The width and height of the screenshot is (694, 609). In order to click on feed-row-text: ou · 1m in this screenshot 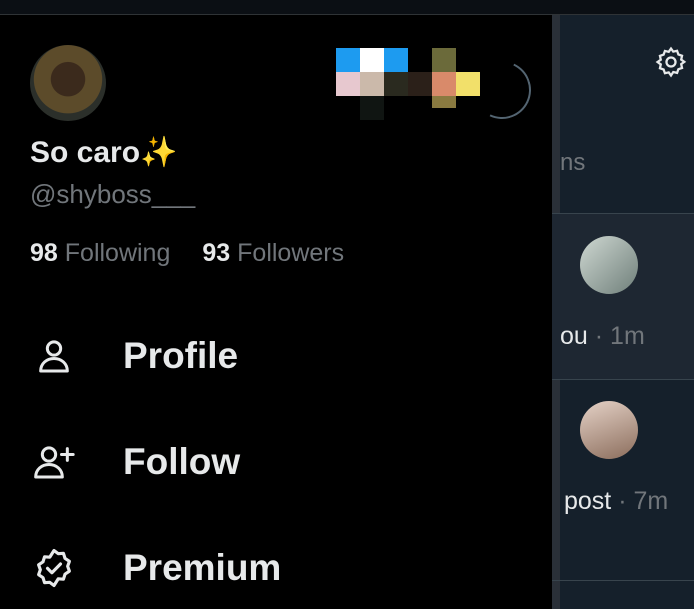, I will do `click(602, 336)`.